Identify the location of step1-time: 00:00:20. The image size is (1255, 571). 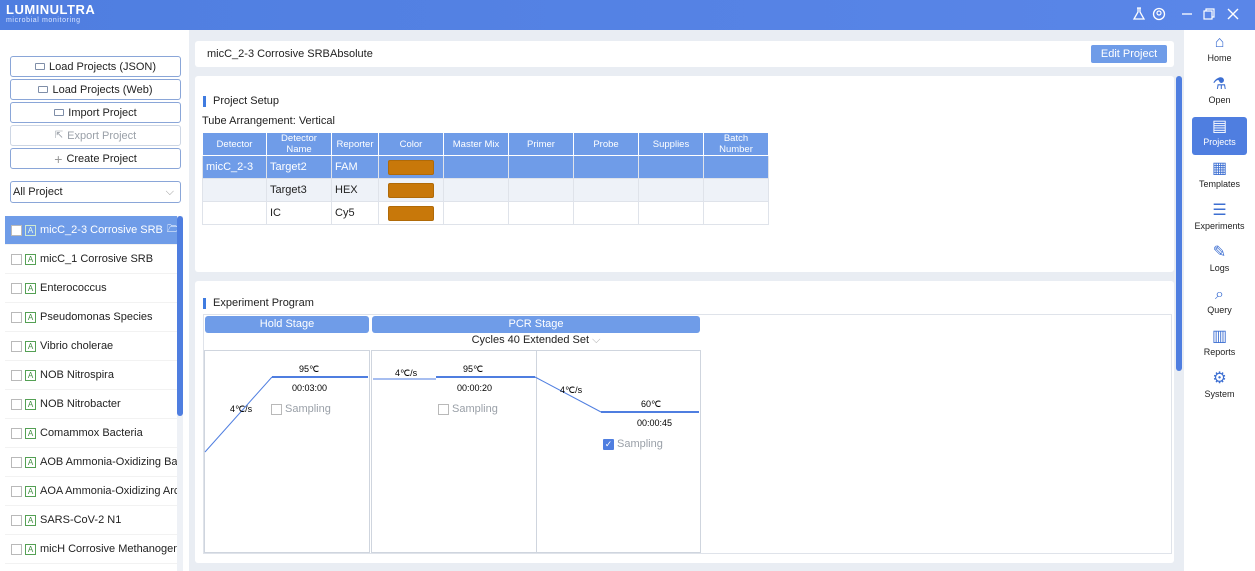
(474, 388).